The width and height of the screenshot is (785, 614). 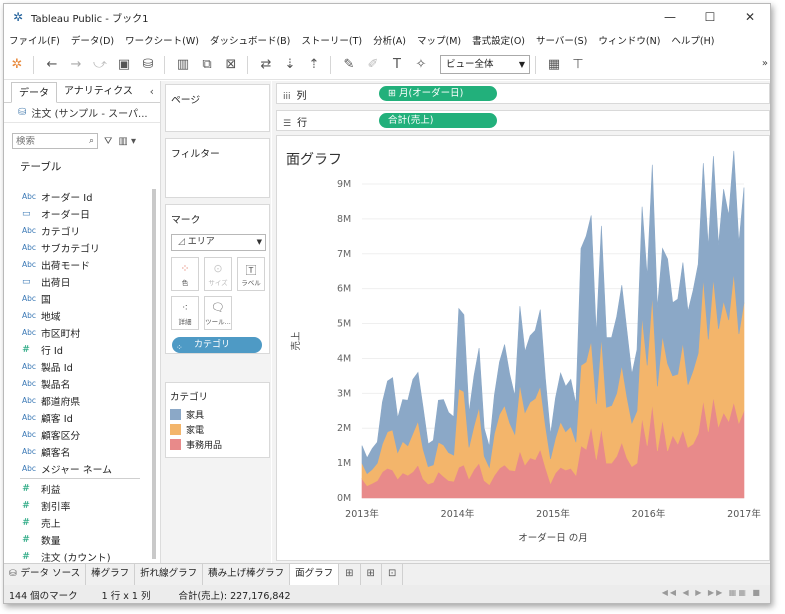 I want to click on group-members-icon: ✐, so click(x=373, y=65).